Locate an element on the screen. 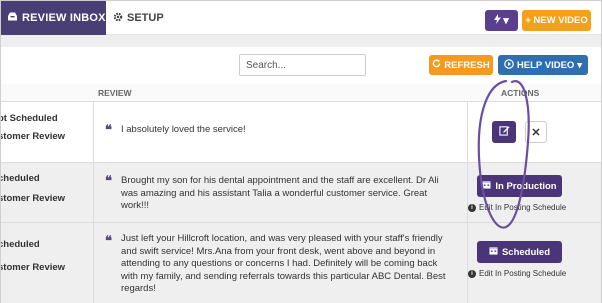 This screenshot has height=303, width=602. caret-down-icon: ▾ is located at coordinates (580, 65).